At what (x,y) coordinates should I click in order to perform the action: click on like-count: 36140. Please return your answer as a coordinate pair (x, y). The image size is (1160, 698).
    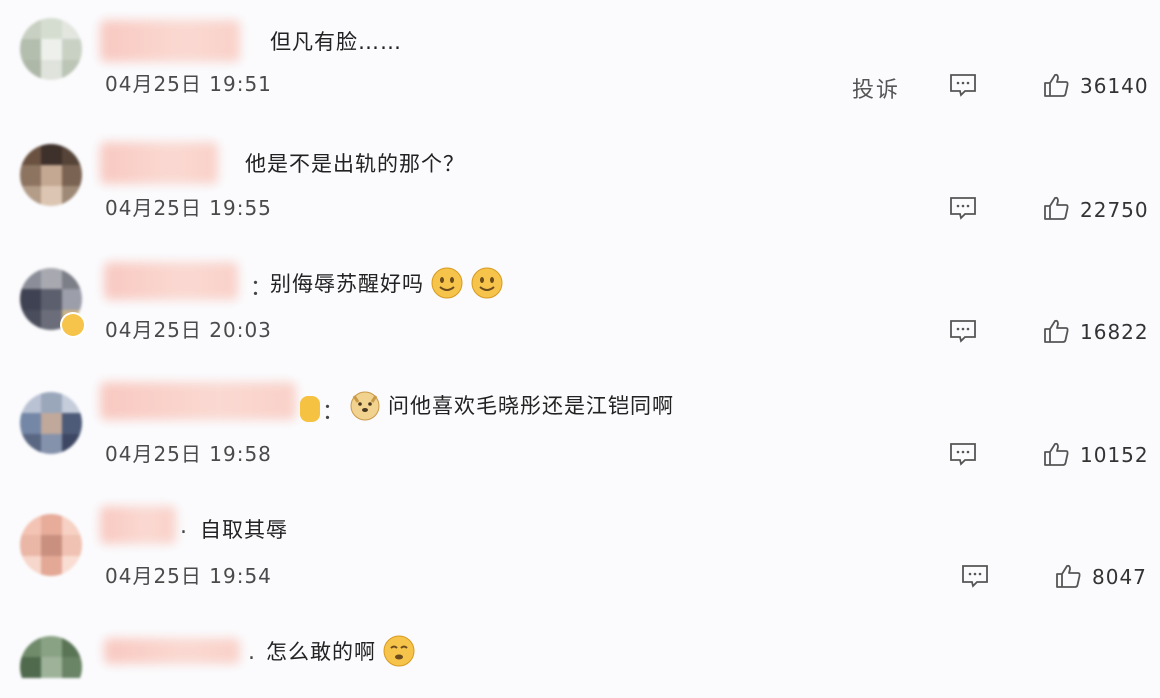
    Looking at the image, I should click on (1114, 86).